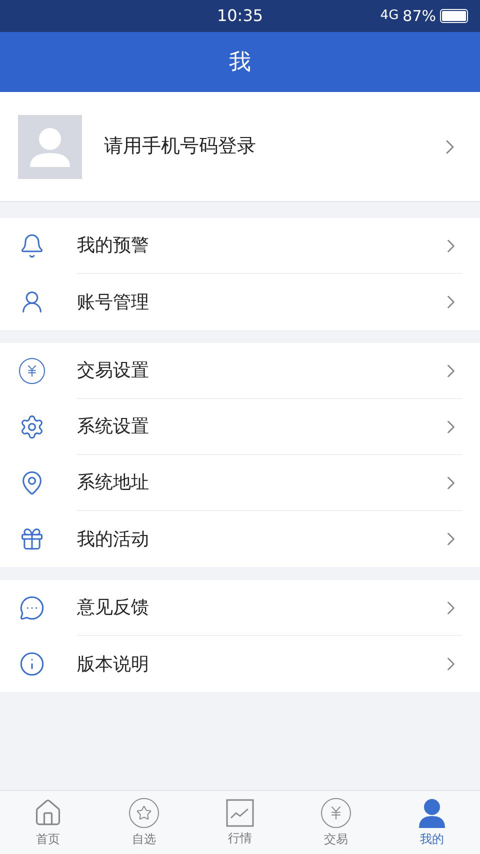 This screenshot has height=854, width=480. I want to click on menu-item: 系统地址, so click(240, 483).